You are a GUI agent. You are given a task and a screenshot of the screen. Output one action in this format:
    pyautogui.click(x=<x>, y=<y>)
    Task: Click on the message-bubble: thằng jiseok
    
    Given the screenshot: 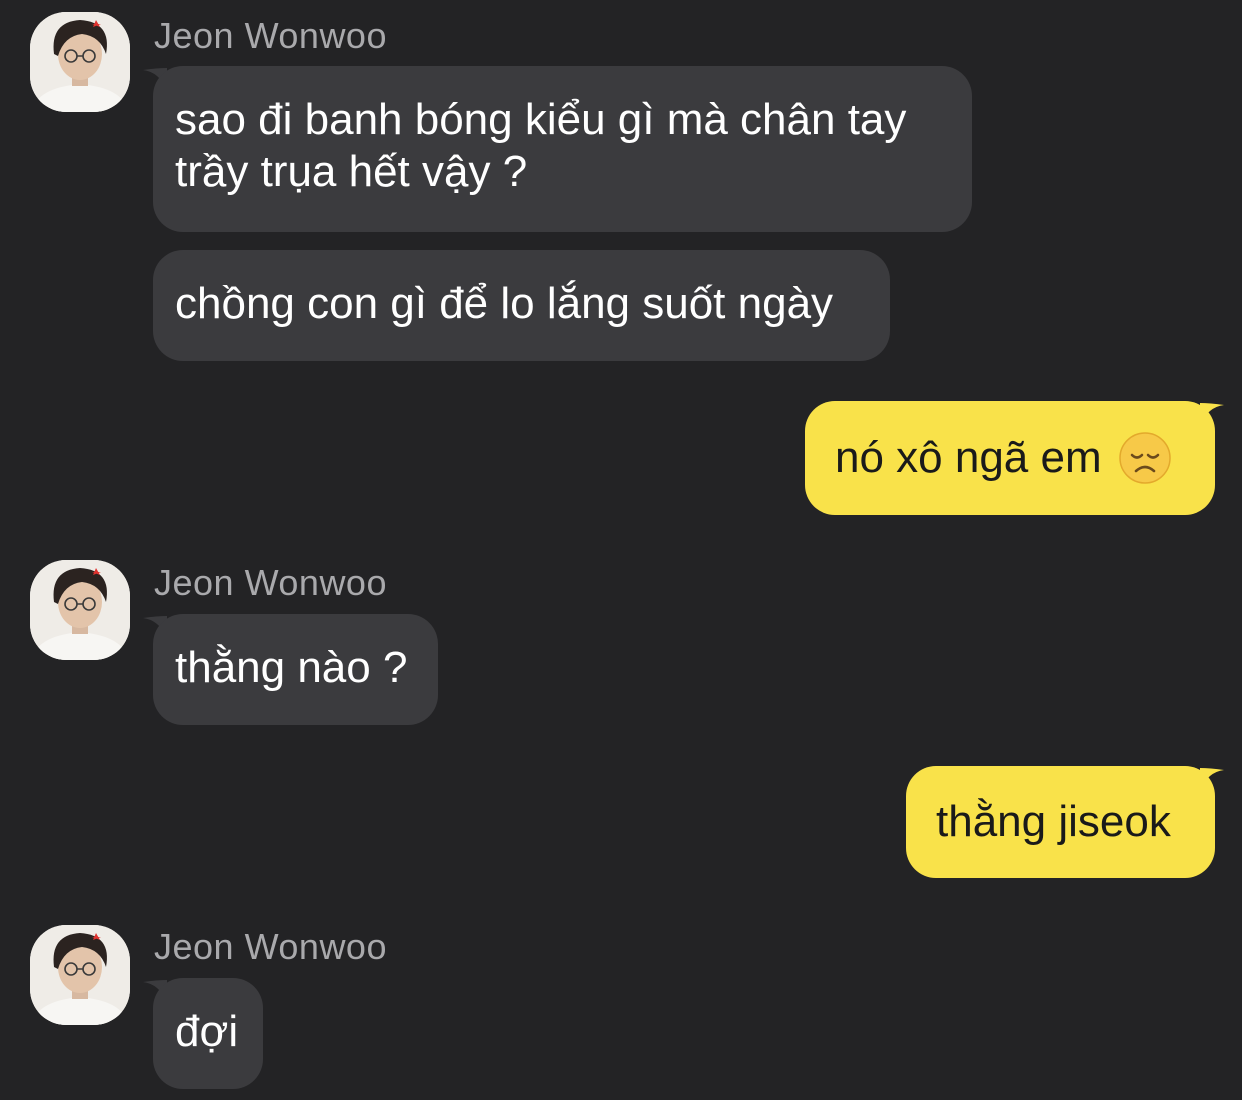 What is the action you would take?
    pyautogui.click(x=1060, y=822)
    